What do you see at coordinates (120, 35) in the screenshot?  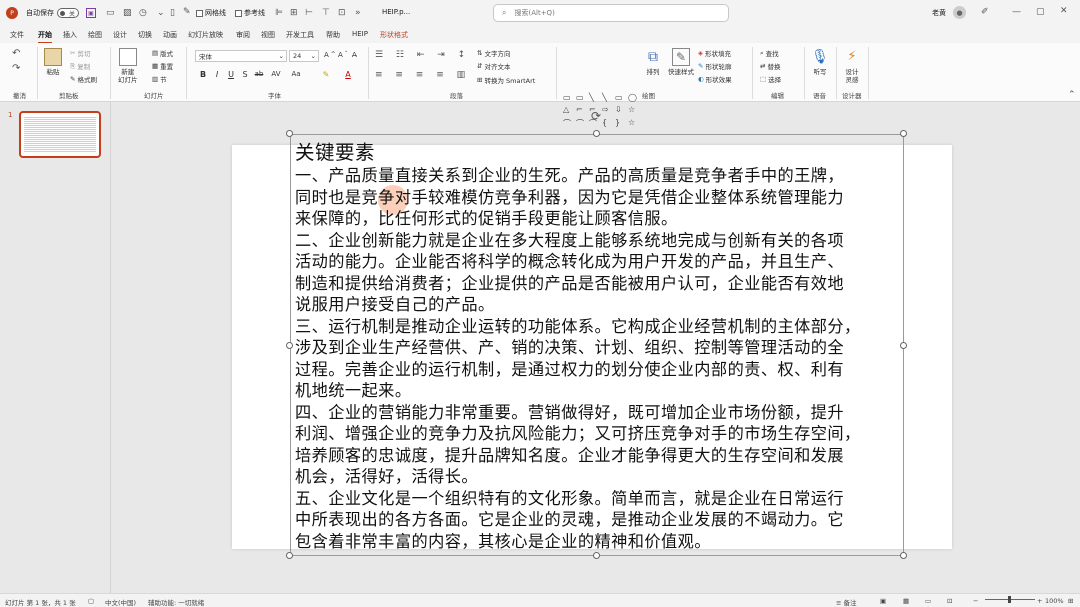 I see `tab-design: 设计` at bounding box center [120, 35].